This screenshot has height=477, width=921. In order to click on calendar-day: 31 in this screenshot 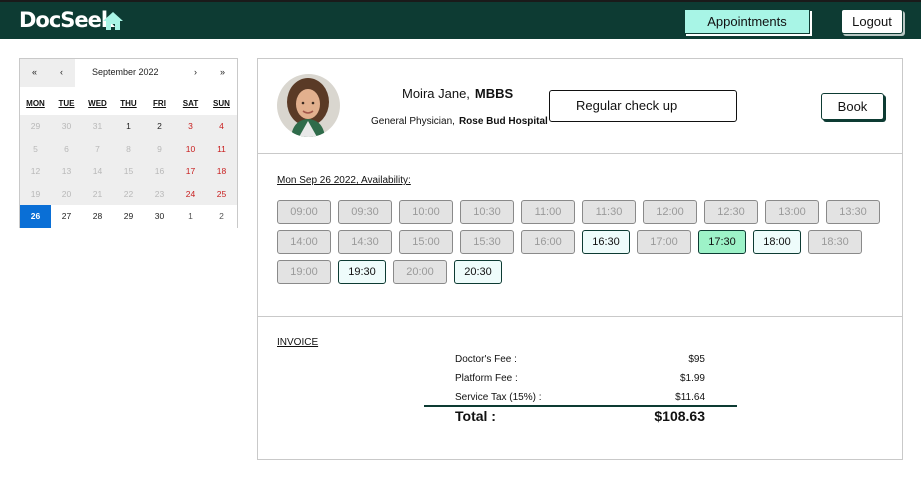, I will do `click(97, 126)`.